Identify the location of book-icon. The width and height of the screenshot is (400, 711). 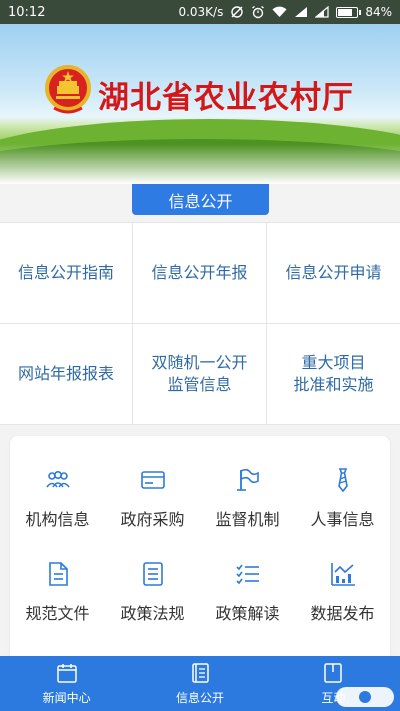
(200, 672).